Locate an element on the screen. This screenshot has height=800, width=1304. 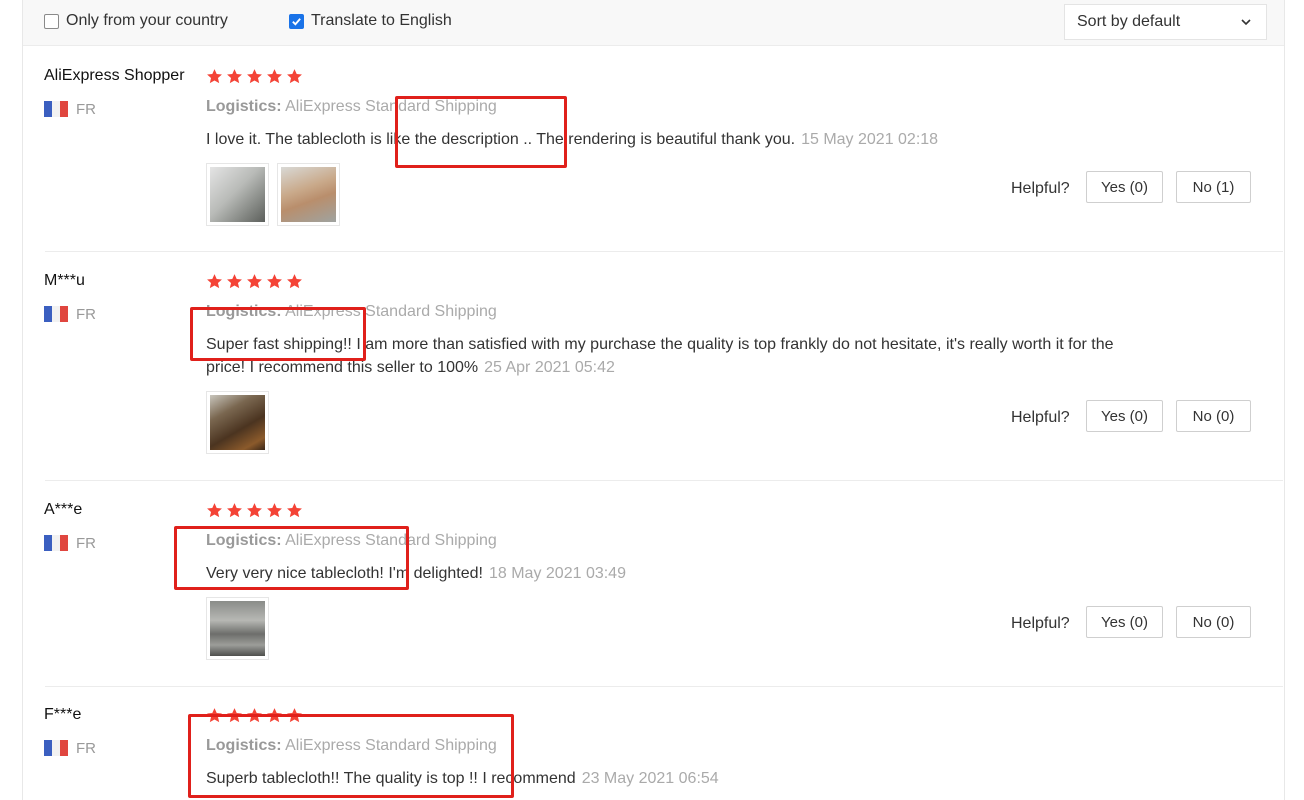
checkmark-icon is located at coordinates (296, 21).